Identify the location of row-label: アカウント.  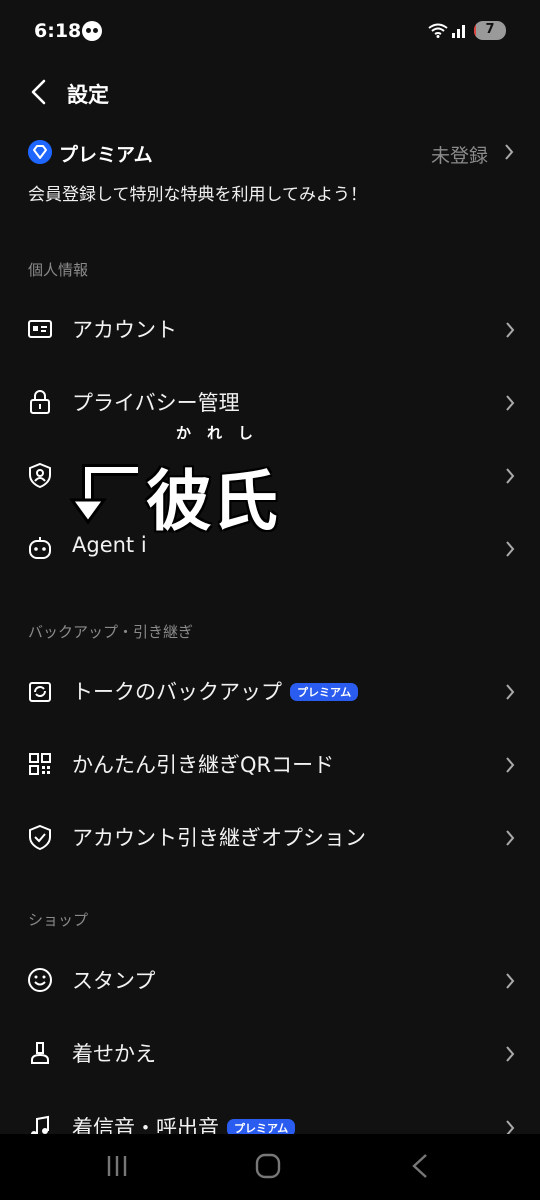
(124, 330).